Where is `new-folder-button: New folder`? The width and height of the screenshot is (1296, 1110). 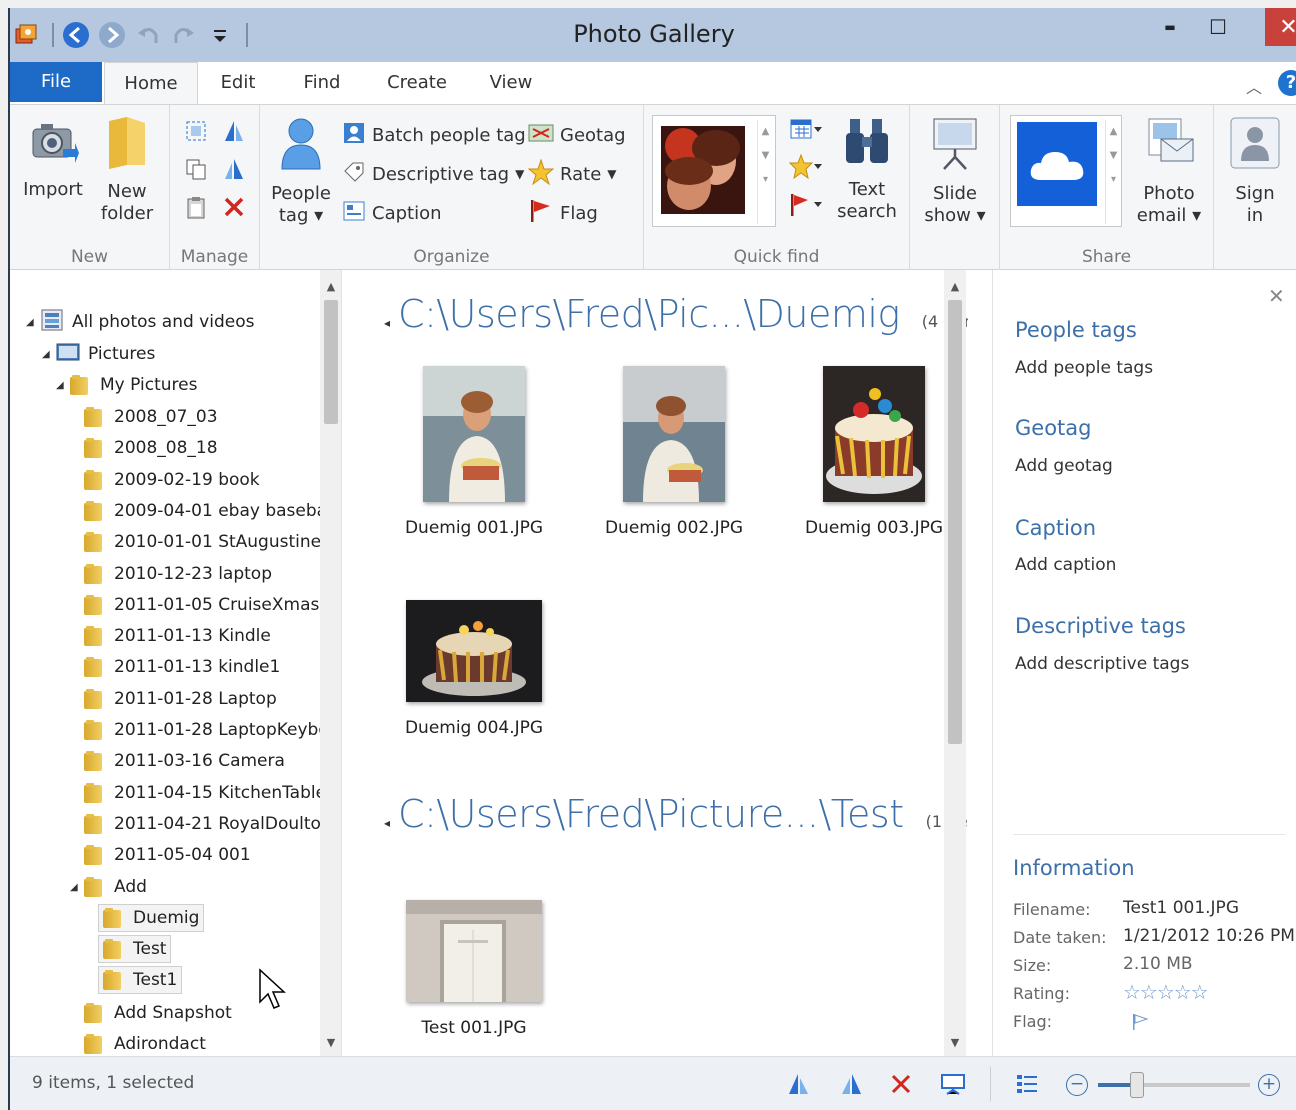
new-folder-button: New folder is located at coordinates (127, 170).